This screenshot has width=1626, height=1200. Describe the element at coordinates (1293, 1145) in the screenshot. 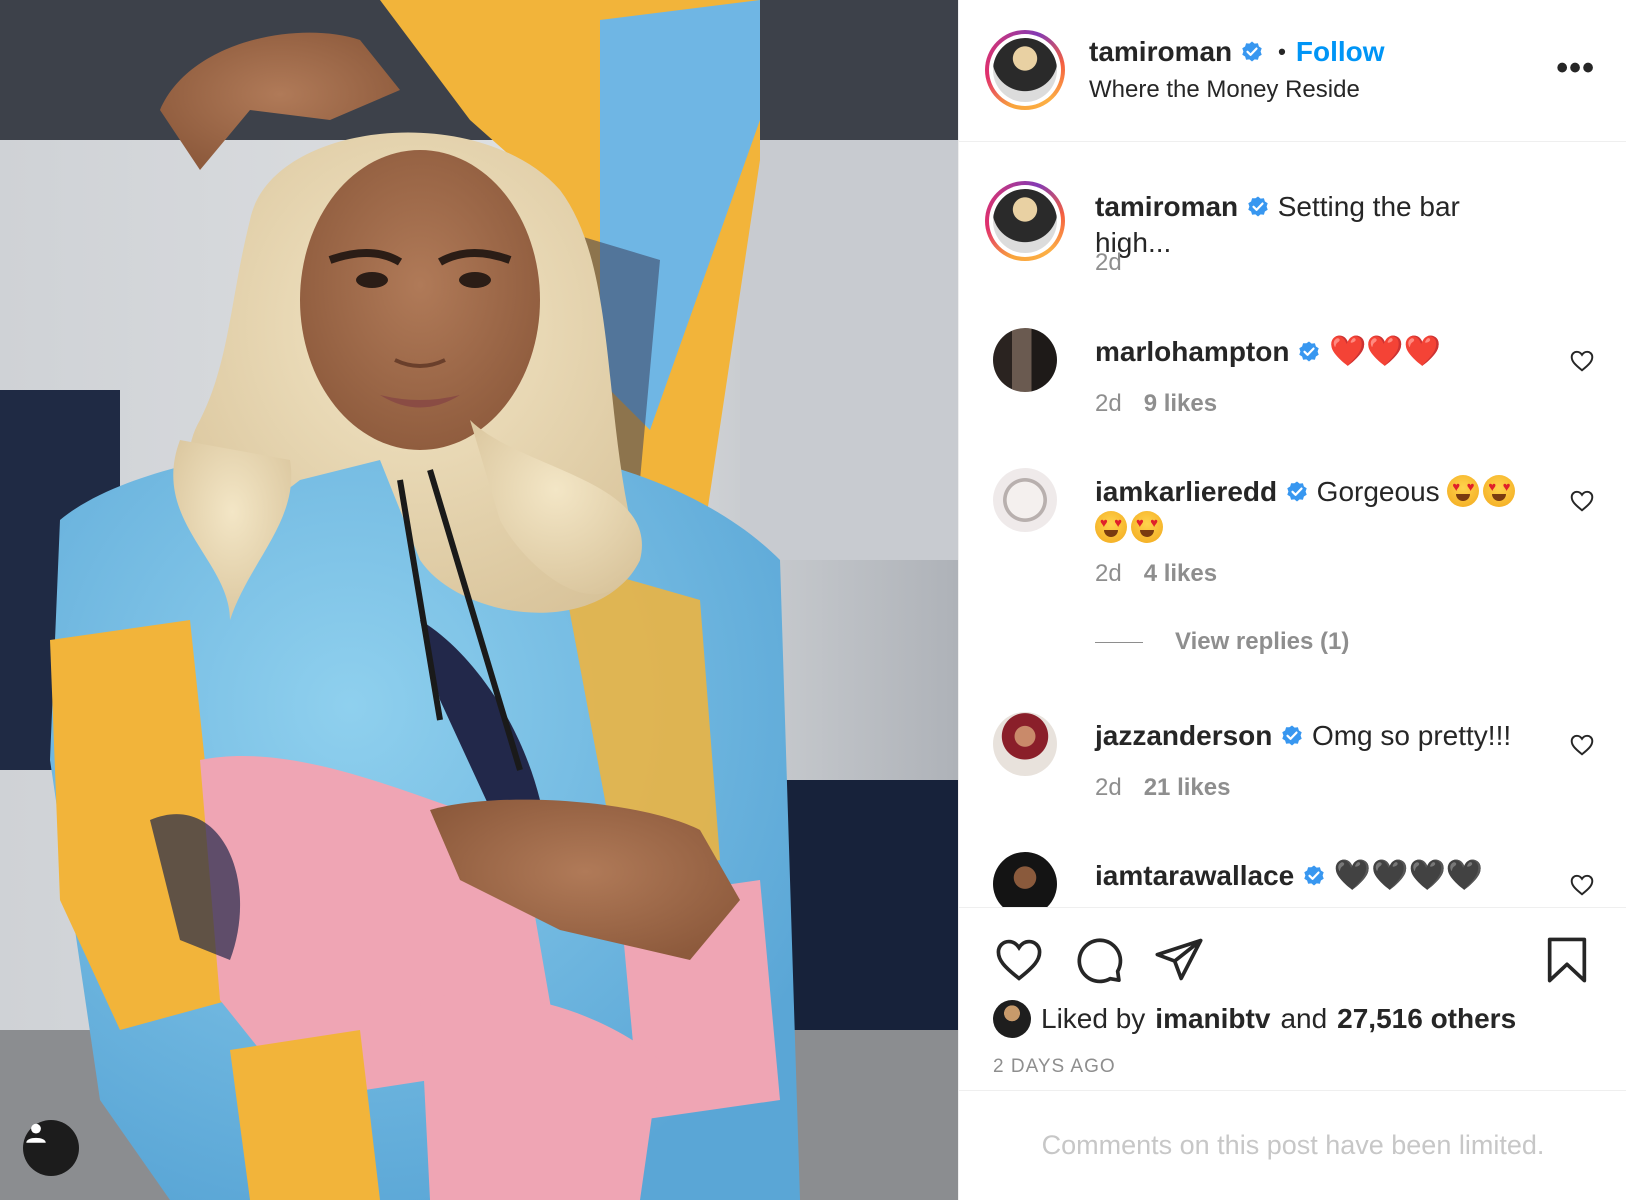

I see `comments-limited-notice: Comments on this post have been limited.` at that location.